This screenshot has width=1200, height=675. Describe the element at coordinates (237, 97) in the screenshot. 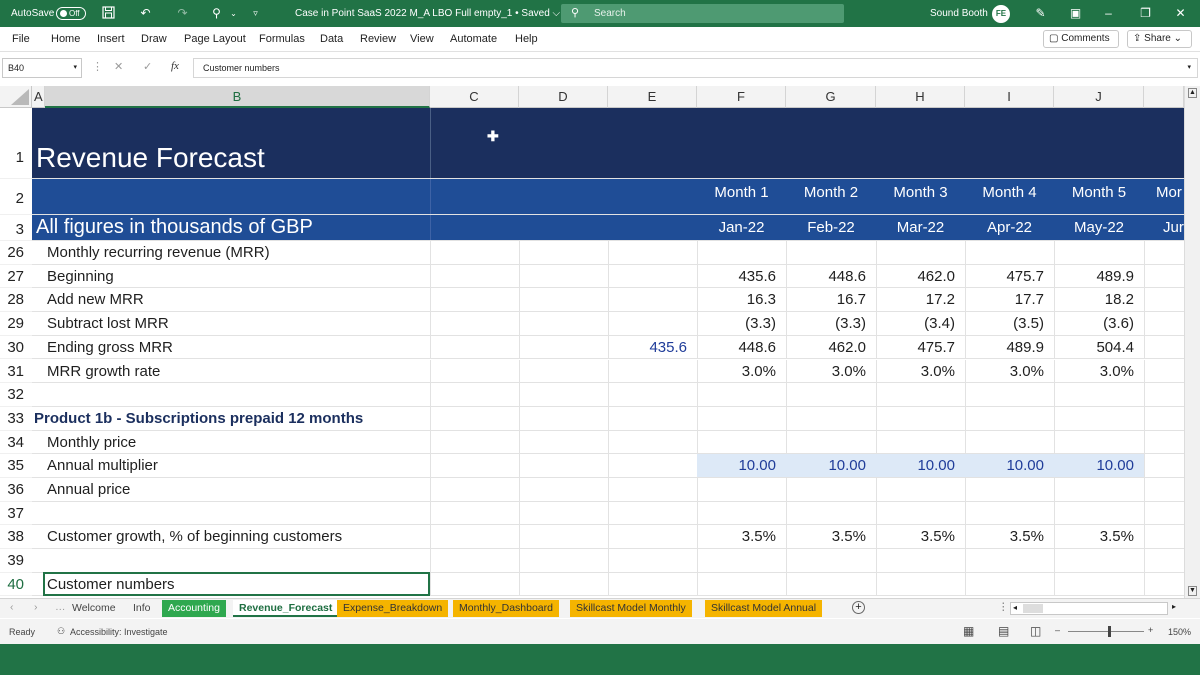

I see `col-header-b: B` at that location.